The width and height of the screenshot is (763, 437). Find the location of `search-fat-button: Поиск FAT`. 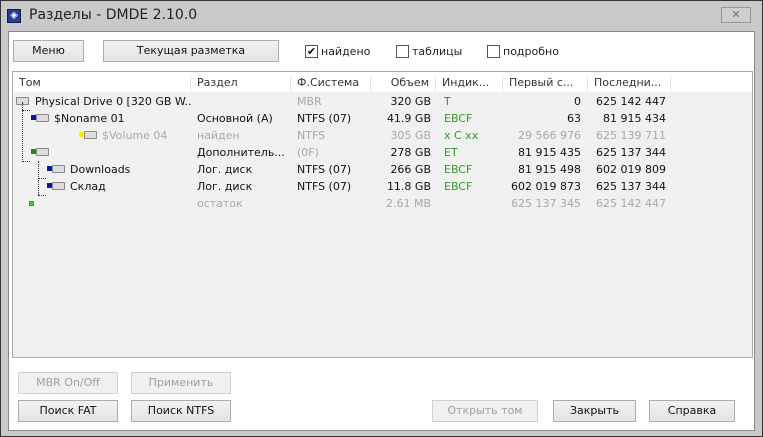

search-fat-button: Поиск FAT is located at coordinates (68, 411).